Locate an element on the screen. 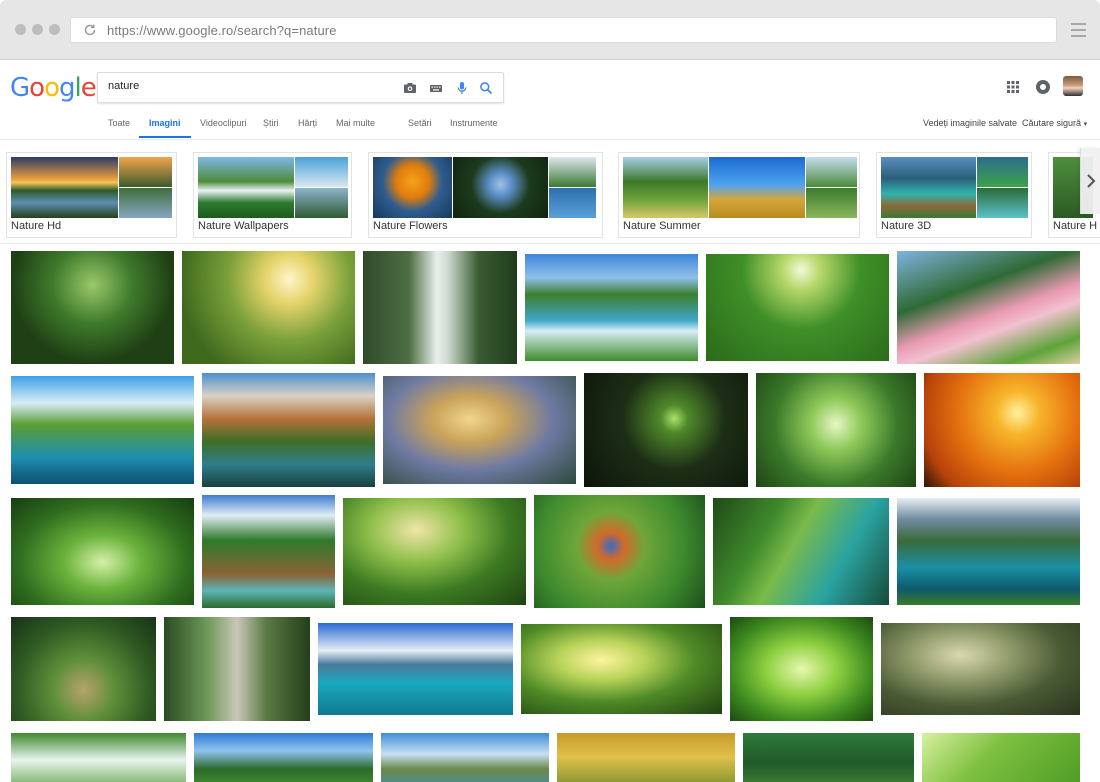  tab-videos: Videoclipuri is located at coordinates (223, 128).